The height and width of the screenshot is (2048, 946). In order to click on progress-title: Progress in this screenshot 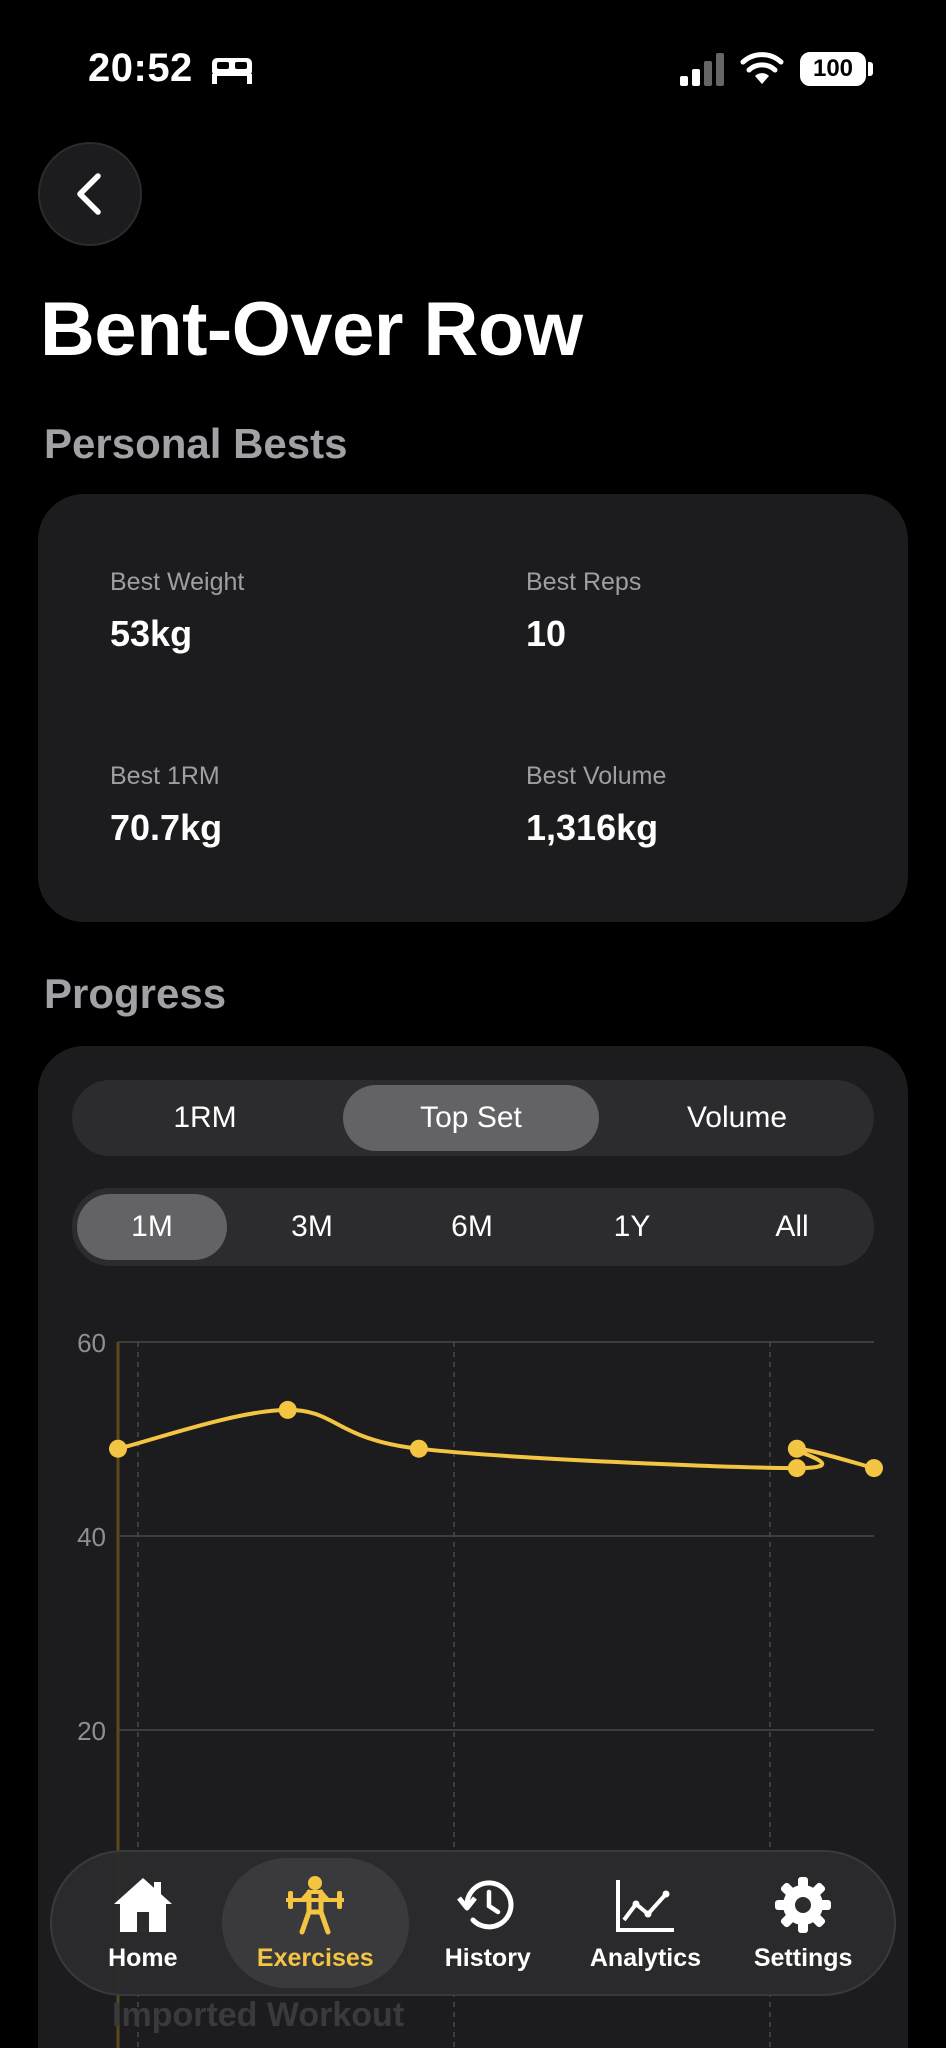, I will do `click(135, 993)`.